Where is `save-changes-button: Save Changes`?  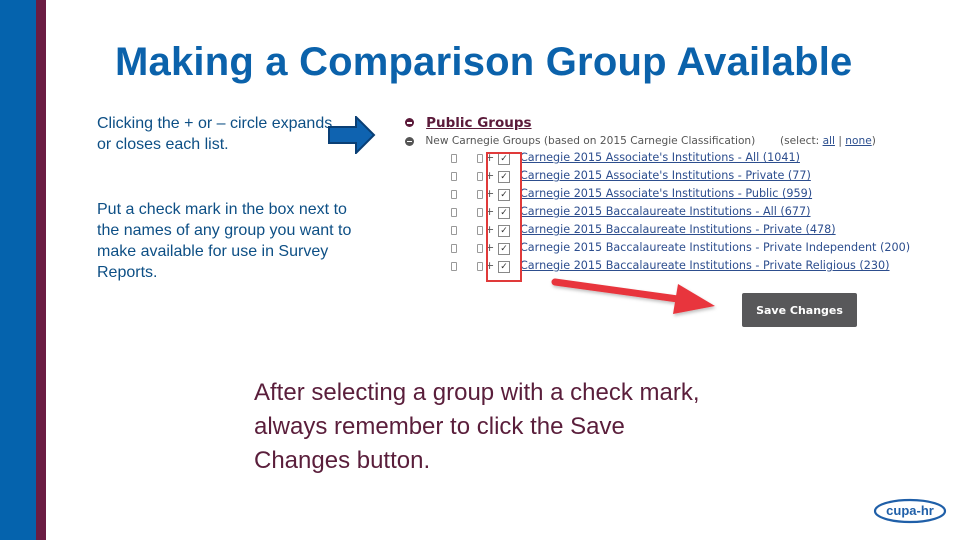
save-changes-button: Save Changes is located at coordinates (799, 310).